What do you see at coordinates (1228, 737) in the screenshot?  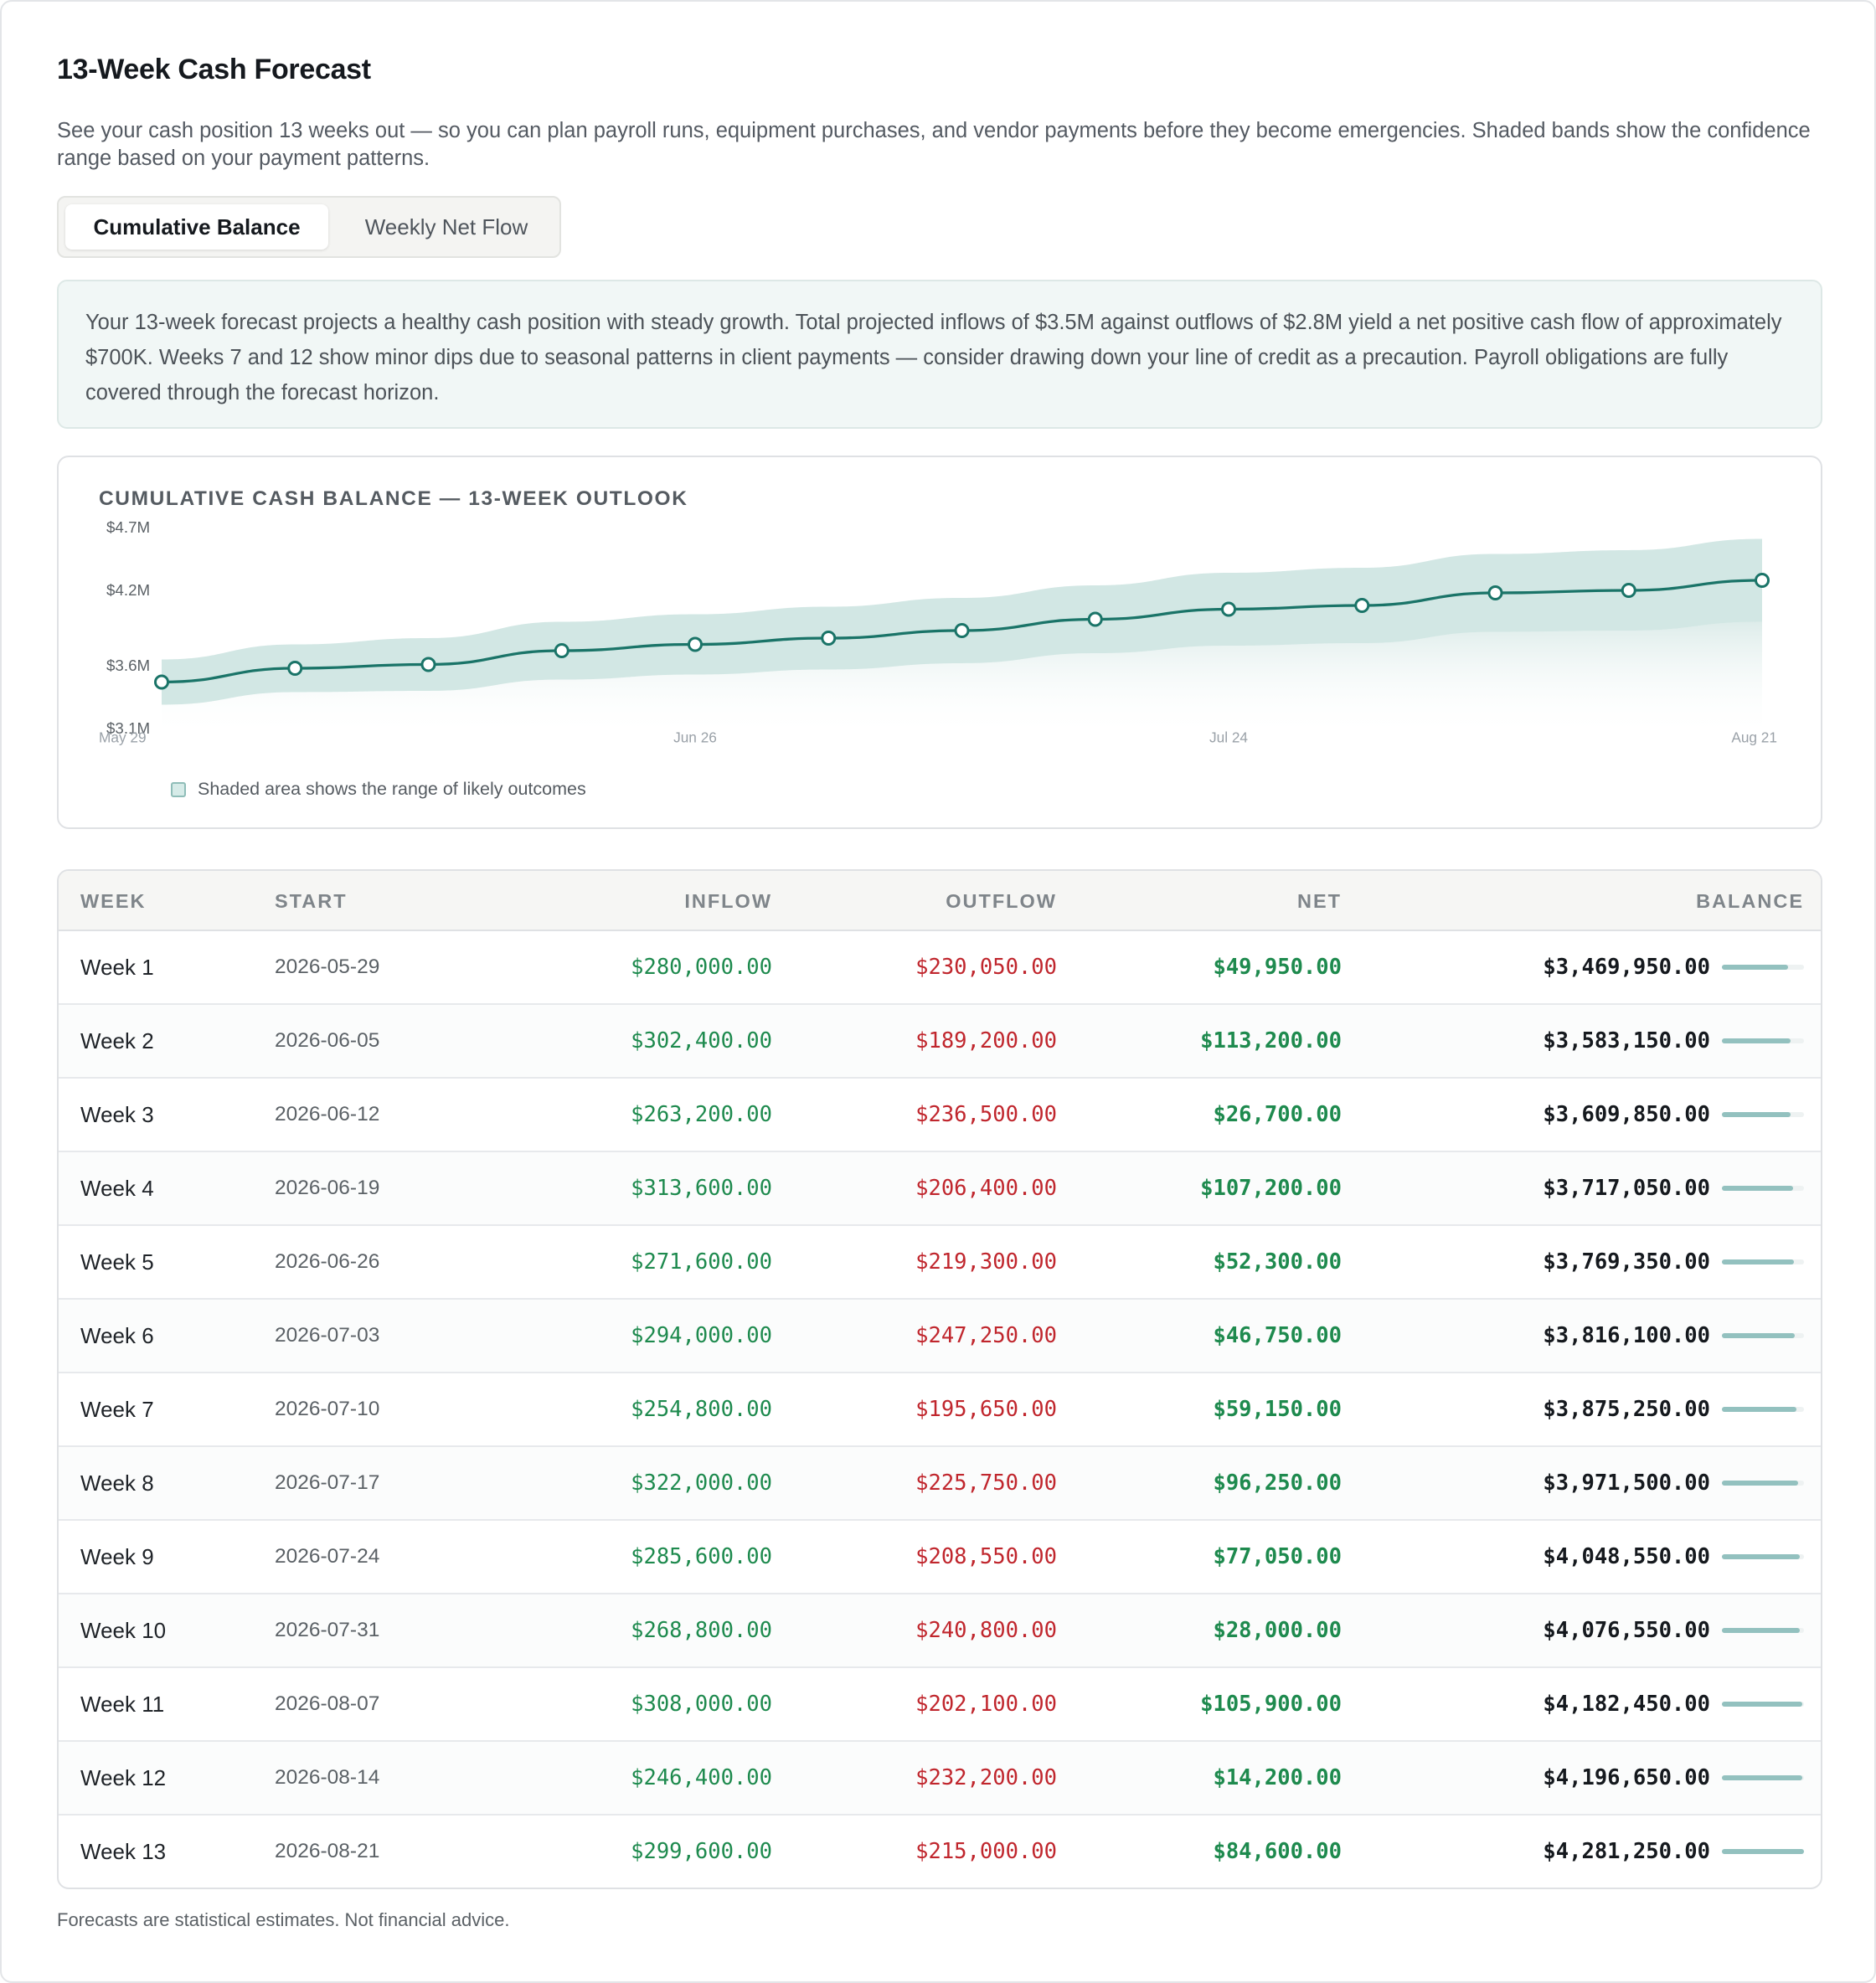 I see `x-tick-label: Jul 24` at bounding box center [1228, 737].